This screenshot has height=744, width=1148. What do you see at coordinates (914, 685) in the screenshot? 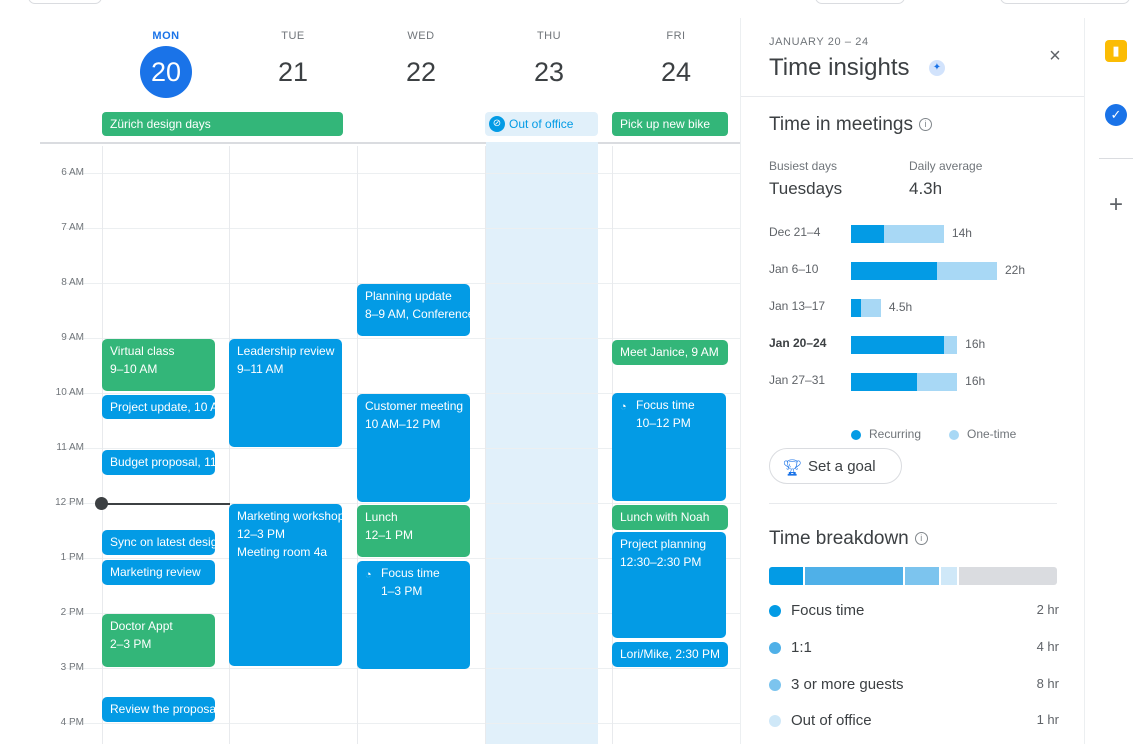
I see `breakdown-row-three-or-more: 3 or more guests 8 hr` at bounding box center [914, 685].